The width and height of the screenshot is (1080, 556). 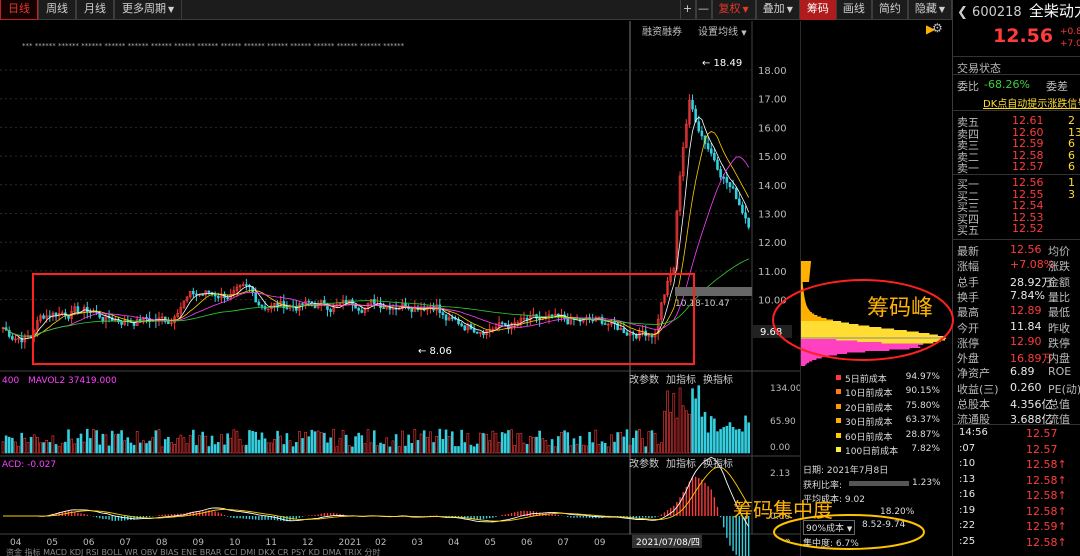 I want to click on chips-button: 筹码, so click(x=817, y=10).